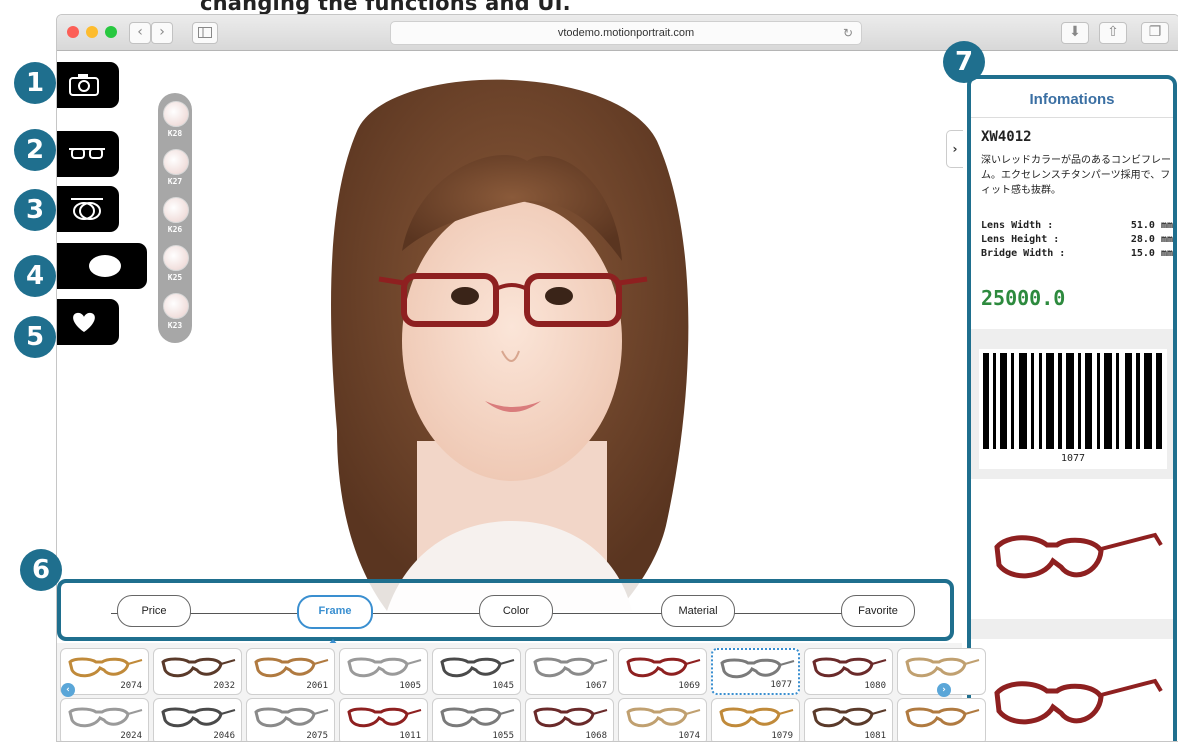 Image resolution: width=1178 pixels, height=742 pixels. I want to click on badge-5: 5, so click(35, 337).